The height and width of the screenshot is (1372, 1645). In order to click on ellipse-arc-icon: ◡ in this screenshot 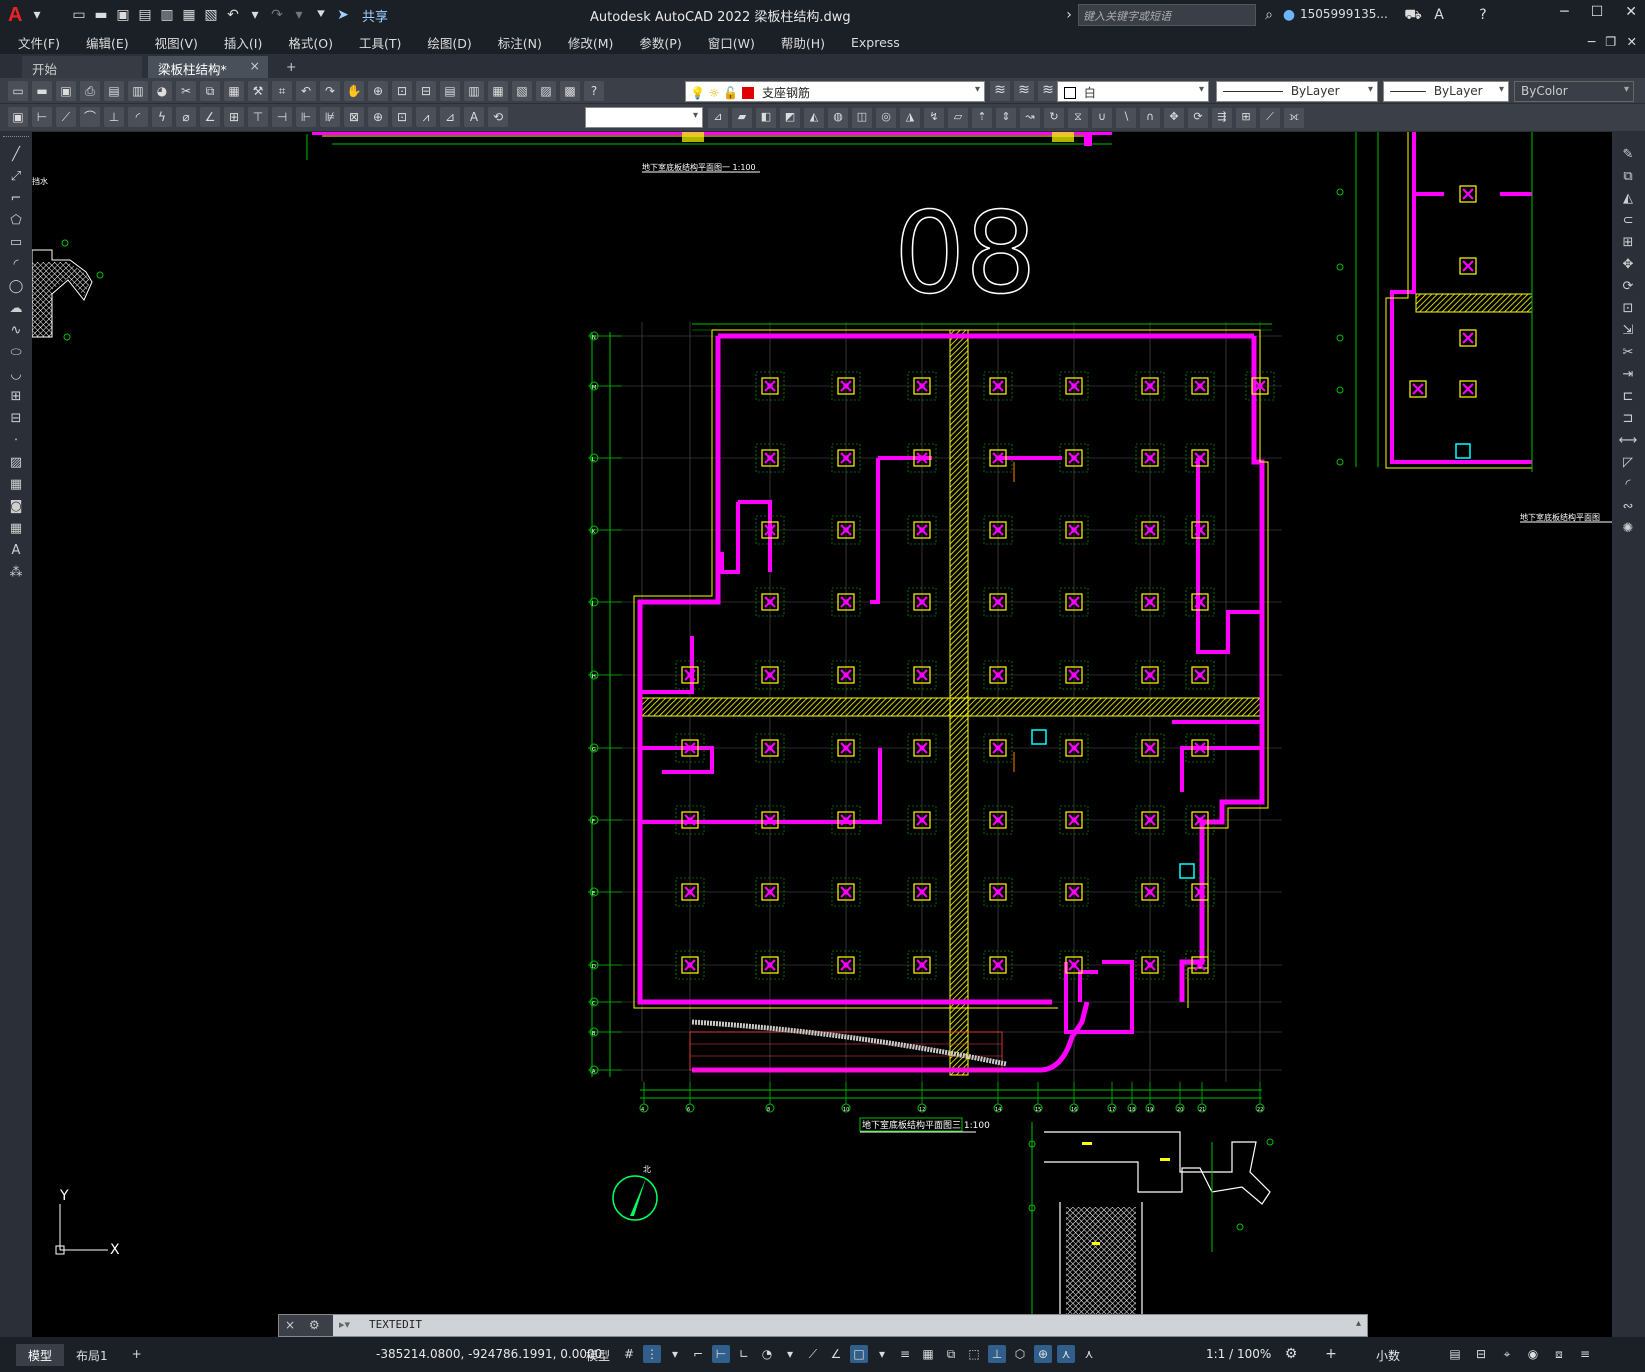, I will do `click(16, 374)`.